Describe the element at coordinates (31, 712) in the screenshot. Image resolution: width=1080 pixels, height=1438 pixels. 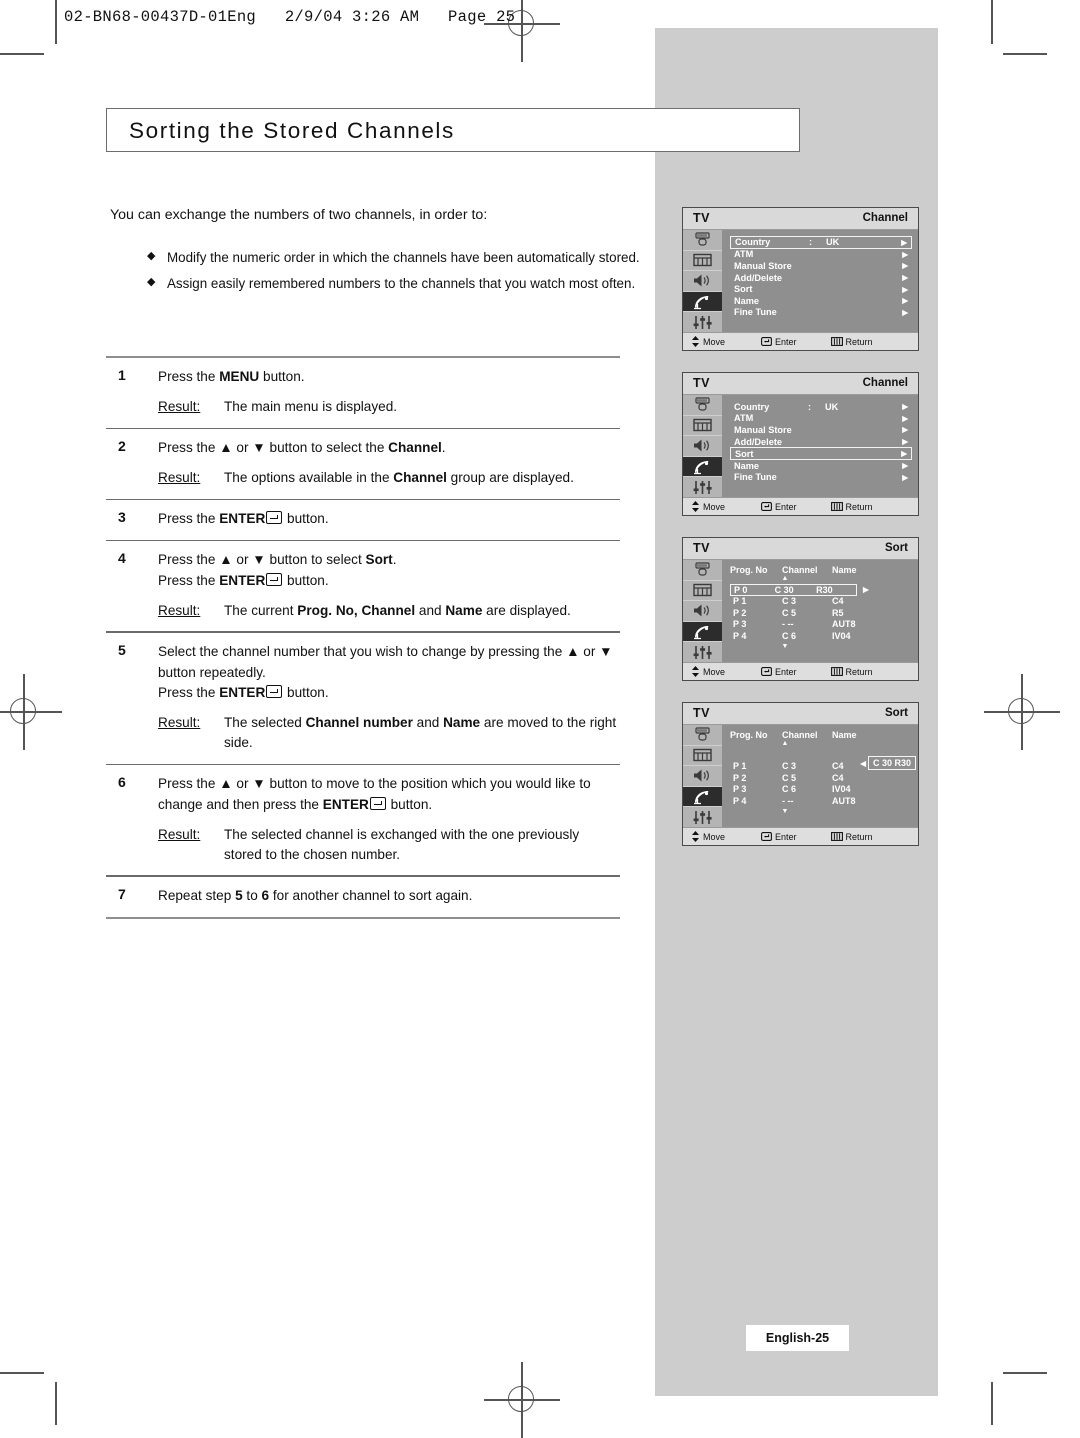
I see `registration-mark-left` at that location.